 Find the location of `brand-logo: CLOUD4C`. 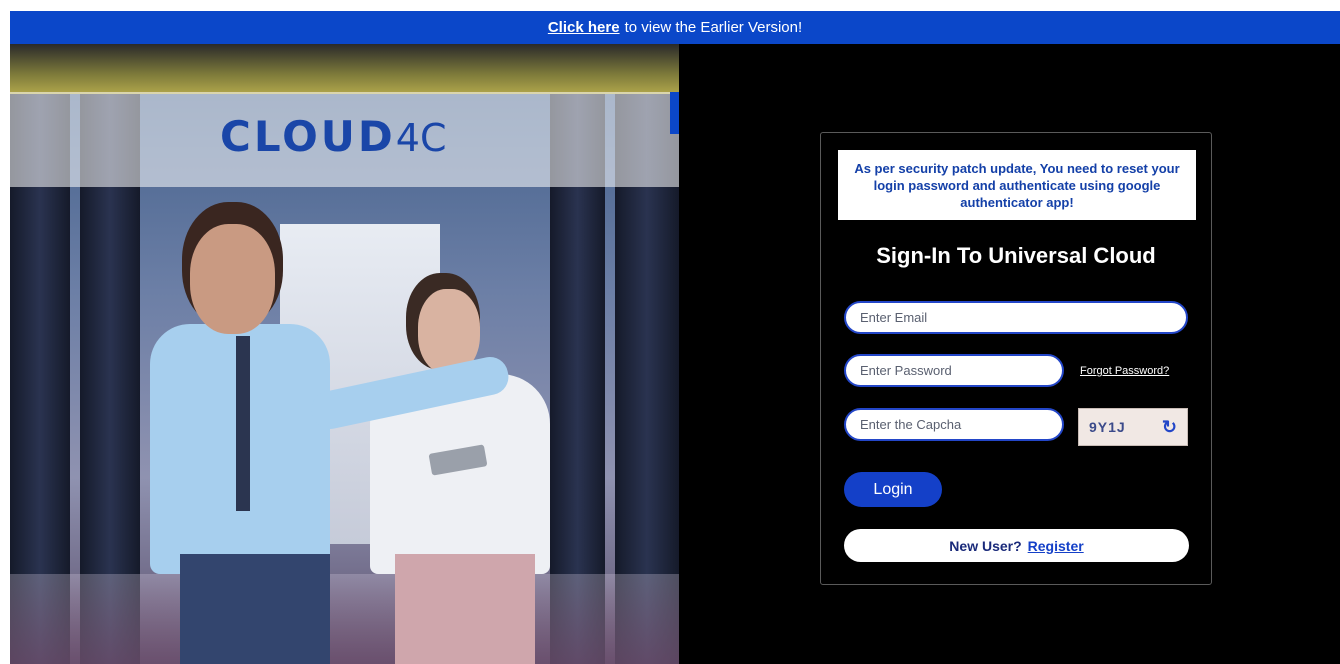

brand-logo: CLOUD4C is located at coordinates (333, 136).